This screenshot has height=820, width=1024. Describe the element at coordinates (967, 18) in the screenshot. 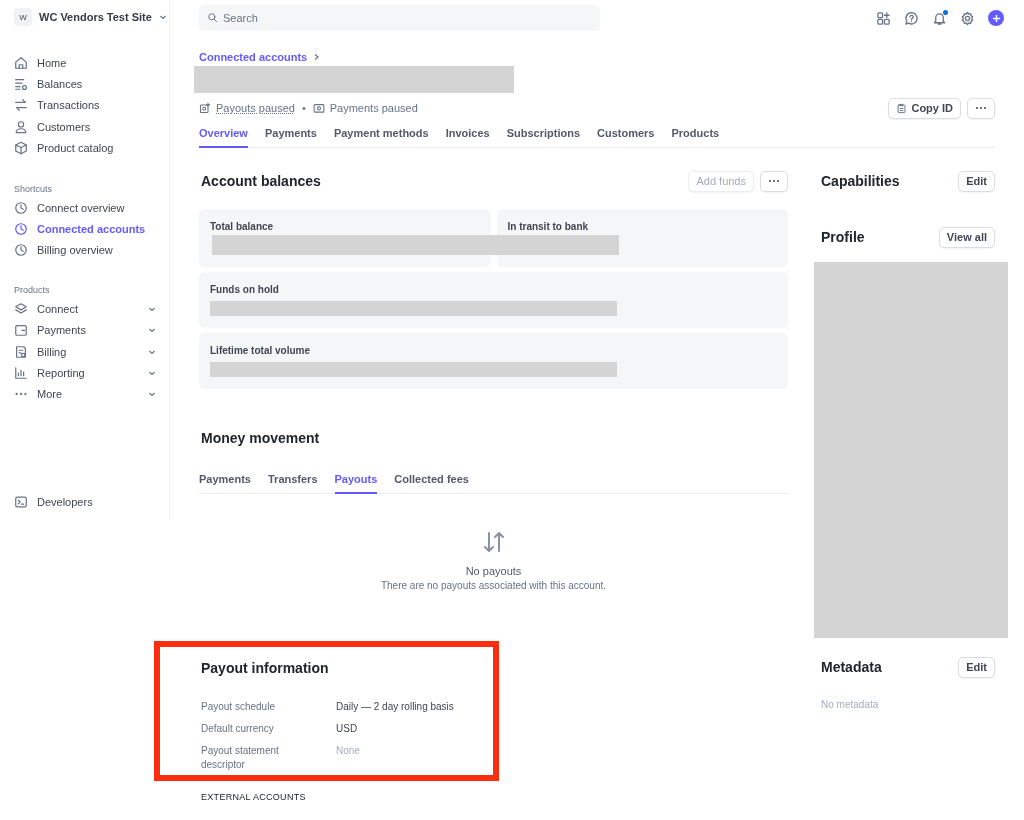

I see `settings-icon` at that location.